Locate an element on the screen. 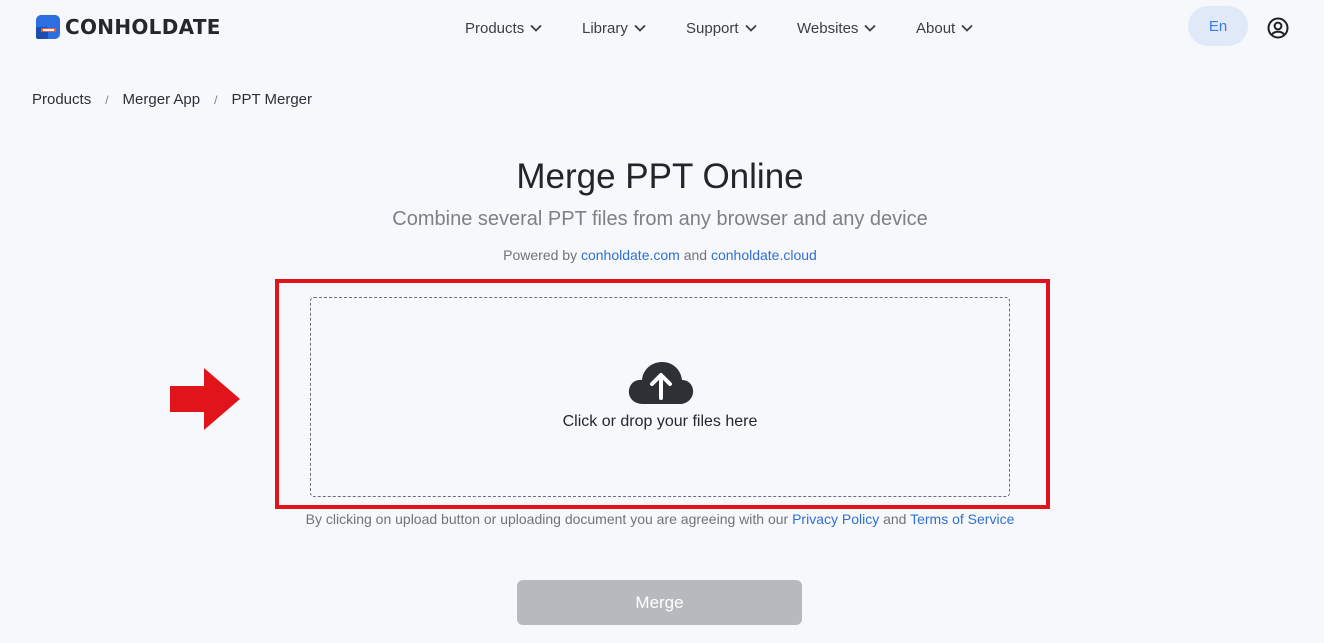  nav-products: Products is located at coordinates (523, 28).